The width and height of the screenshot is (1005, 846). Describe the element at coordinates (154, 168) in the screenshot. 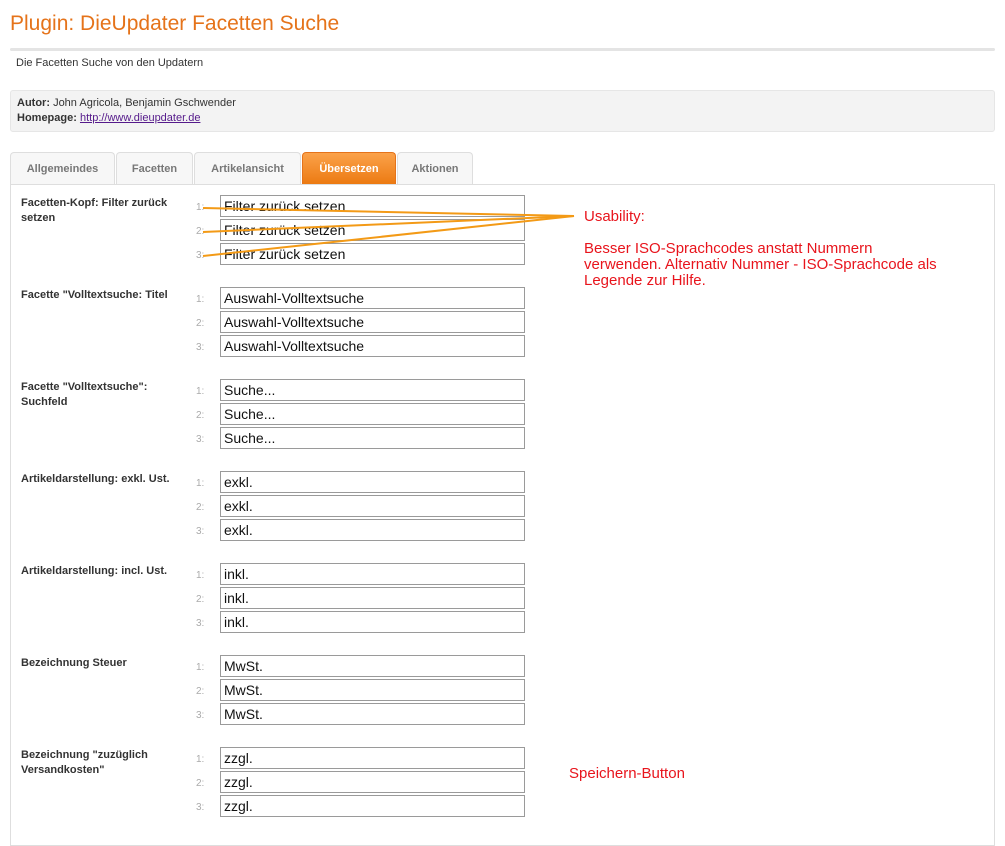

I see `tab-facetten: Facetten` at that location.